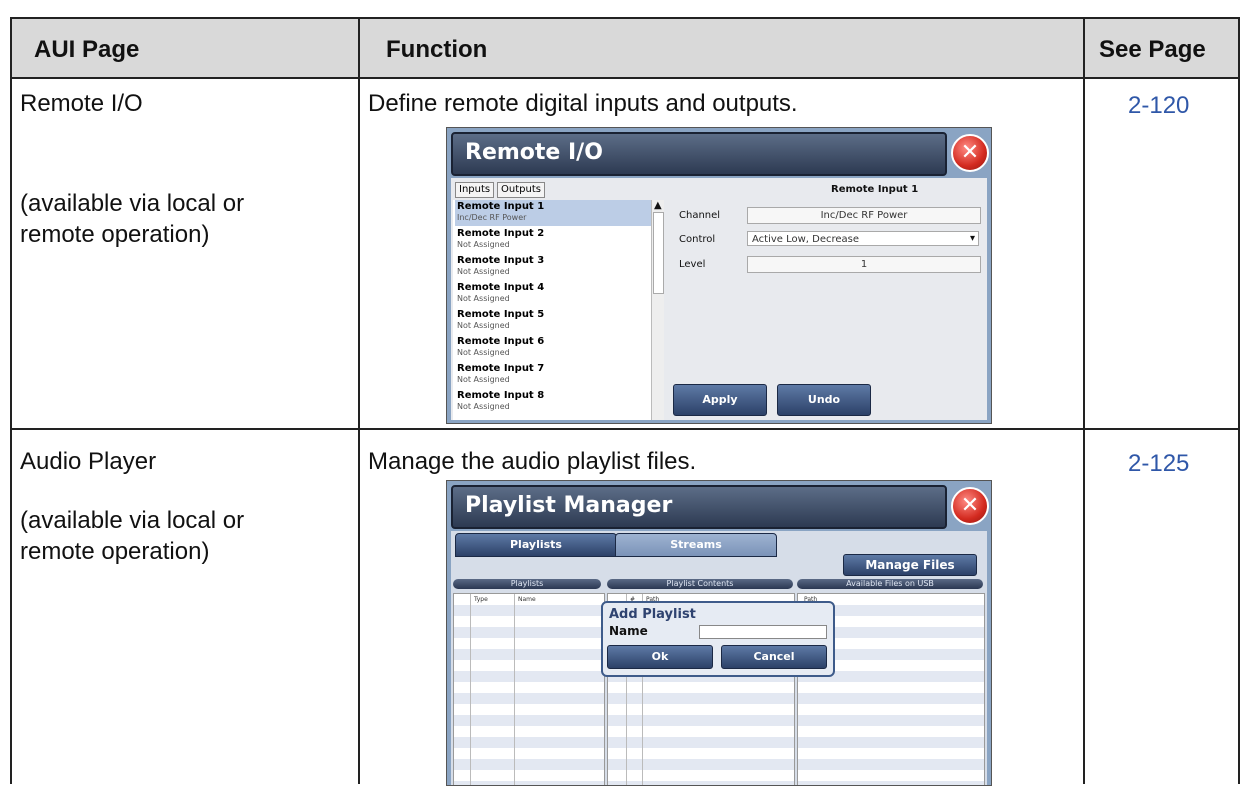  I want to click on table-header-row, so click(625, 48).